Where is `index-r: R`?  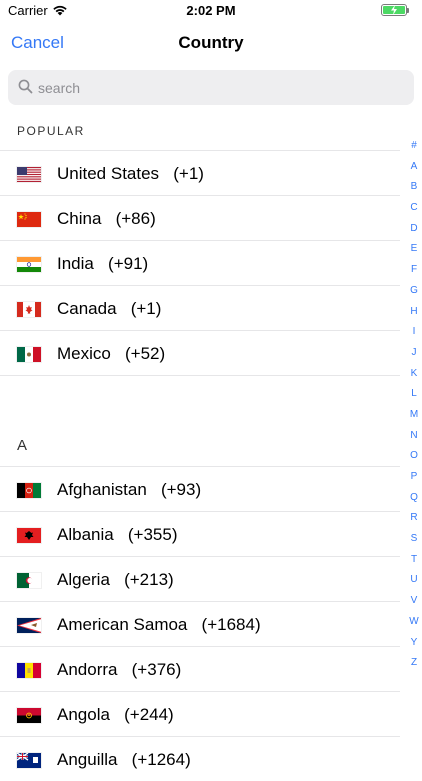
index-r: R is located at coordinates (412, 518).